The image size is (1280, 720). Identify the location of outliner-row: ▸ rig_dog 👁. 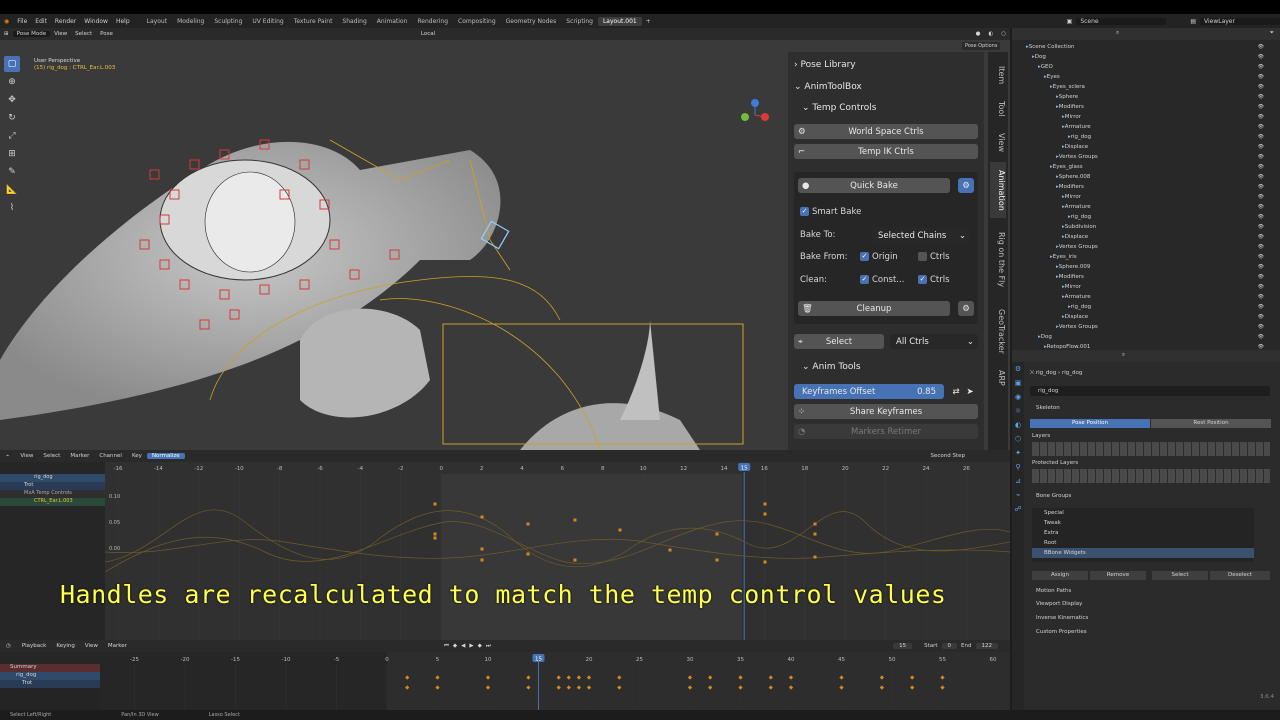
(1146, 307).